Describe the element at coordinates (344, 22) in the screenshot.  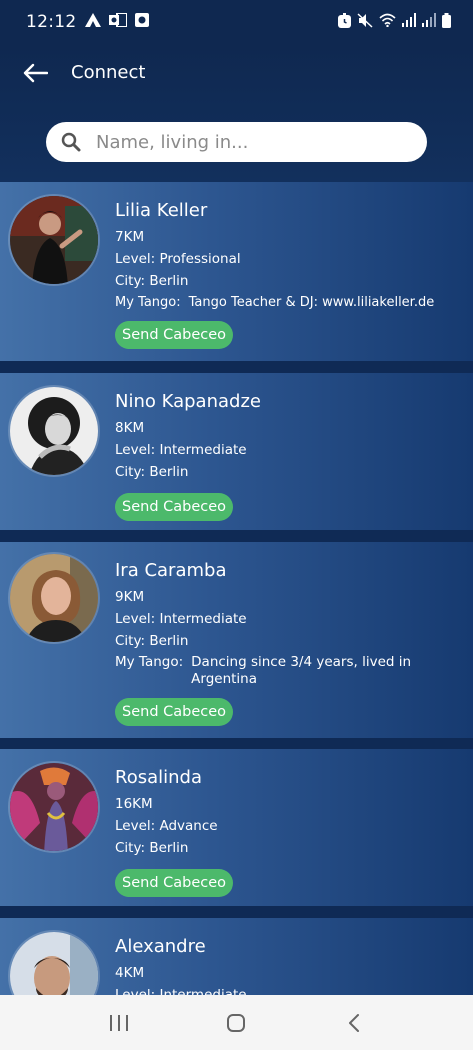
I see `alarm-icon` at that location.